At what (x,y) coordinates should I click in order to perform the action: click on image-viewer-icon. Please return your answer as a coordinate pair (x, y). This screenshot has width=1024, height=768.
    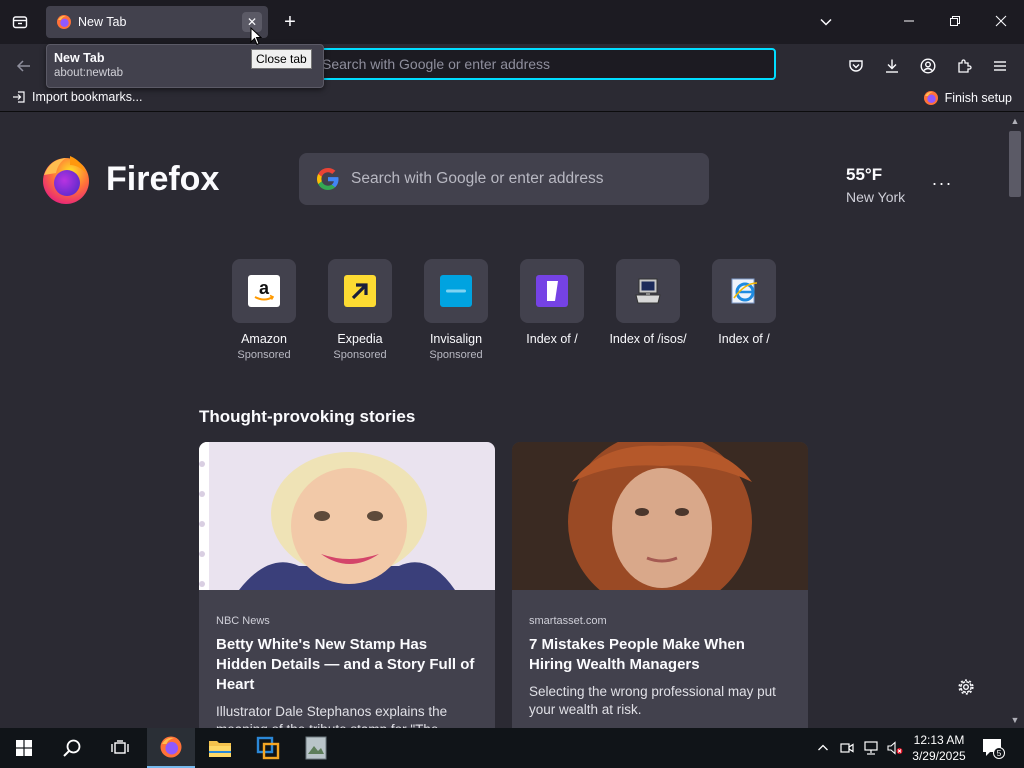
    Looking at the image, I should click on (316, 748).